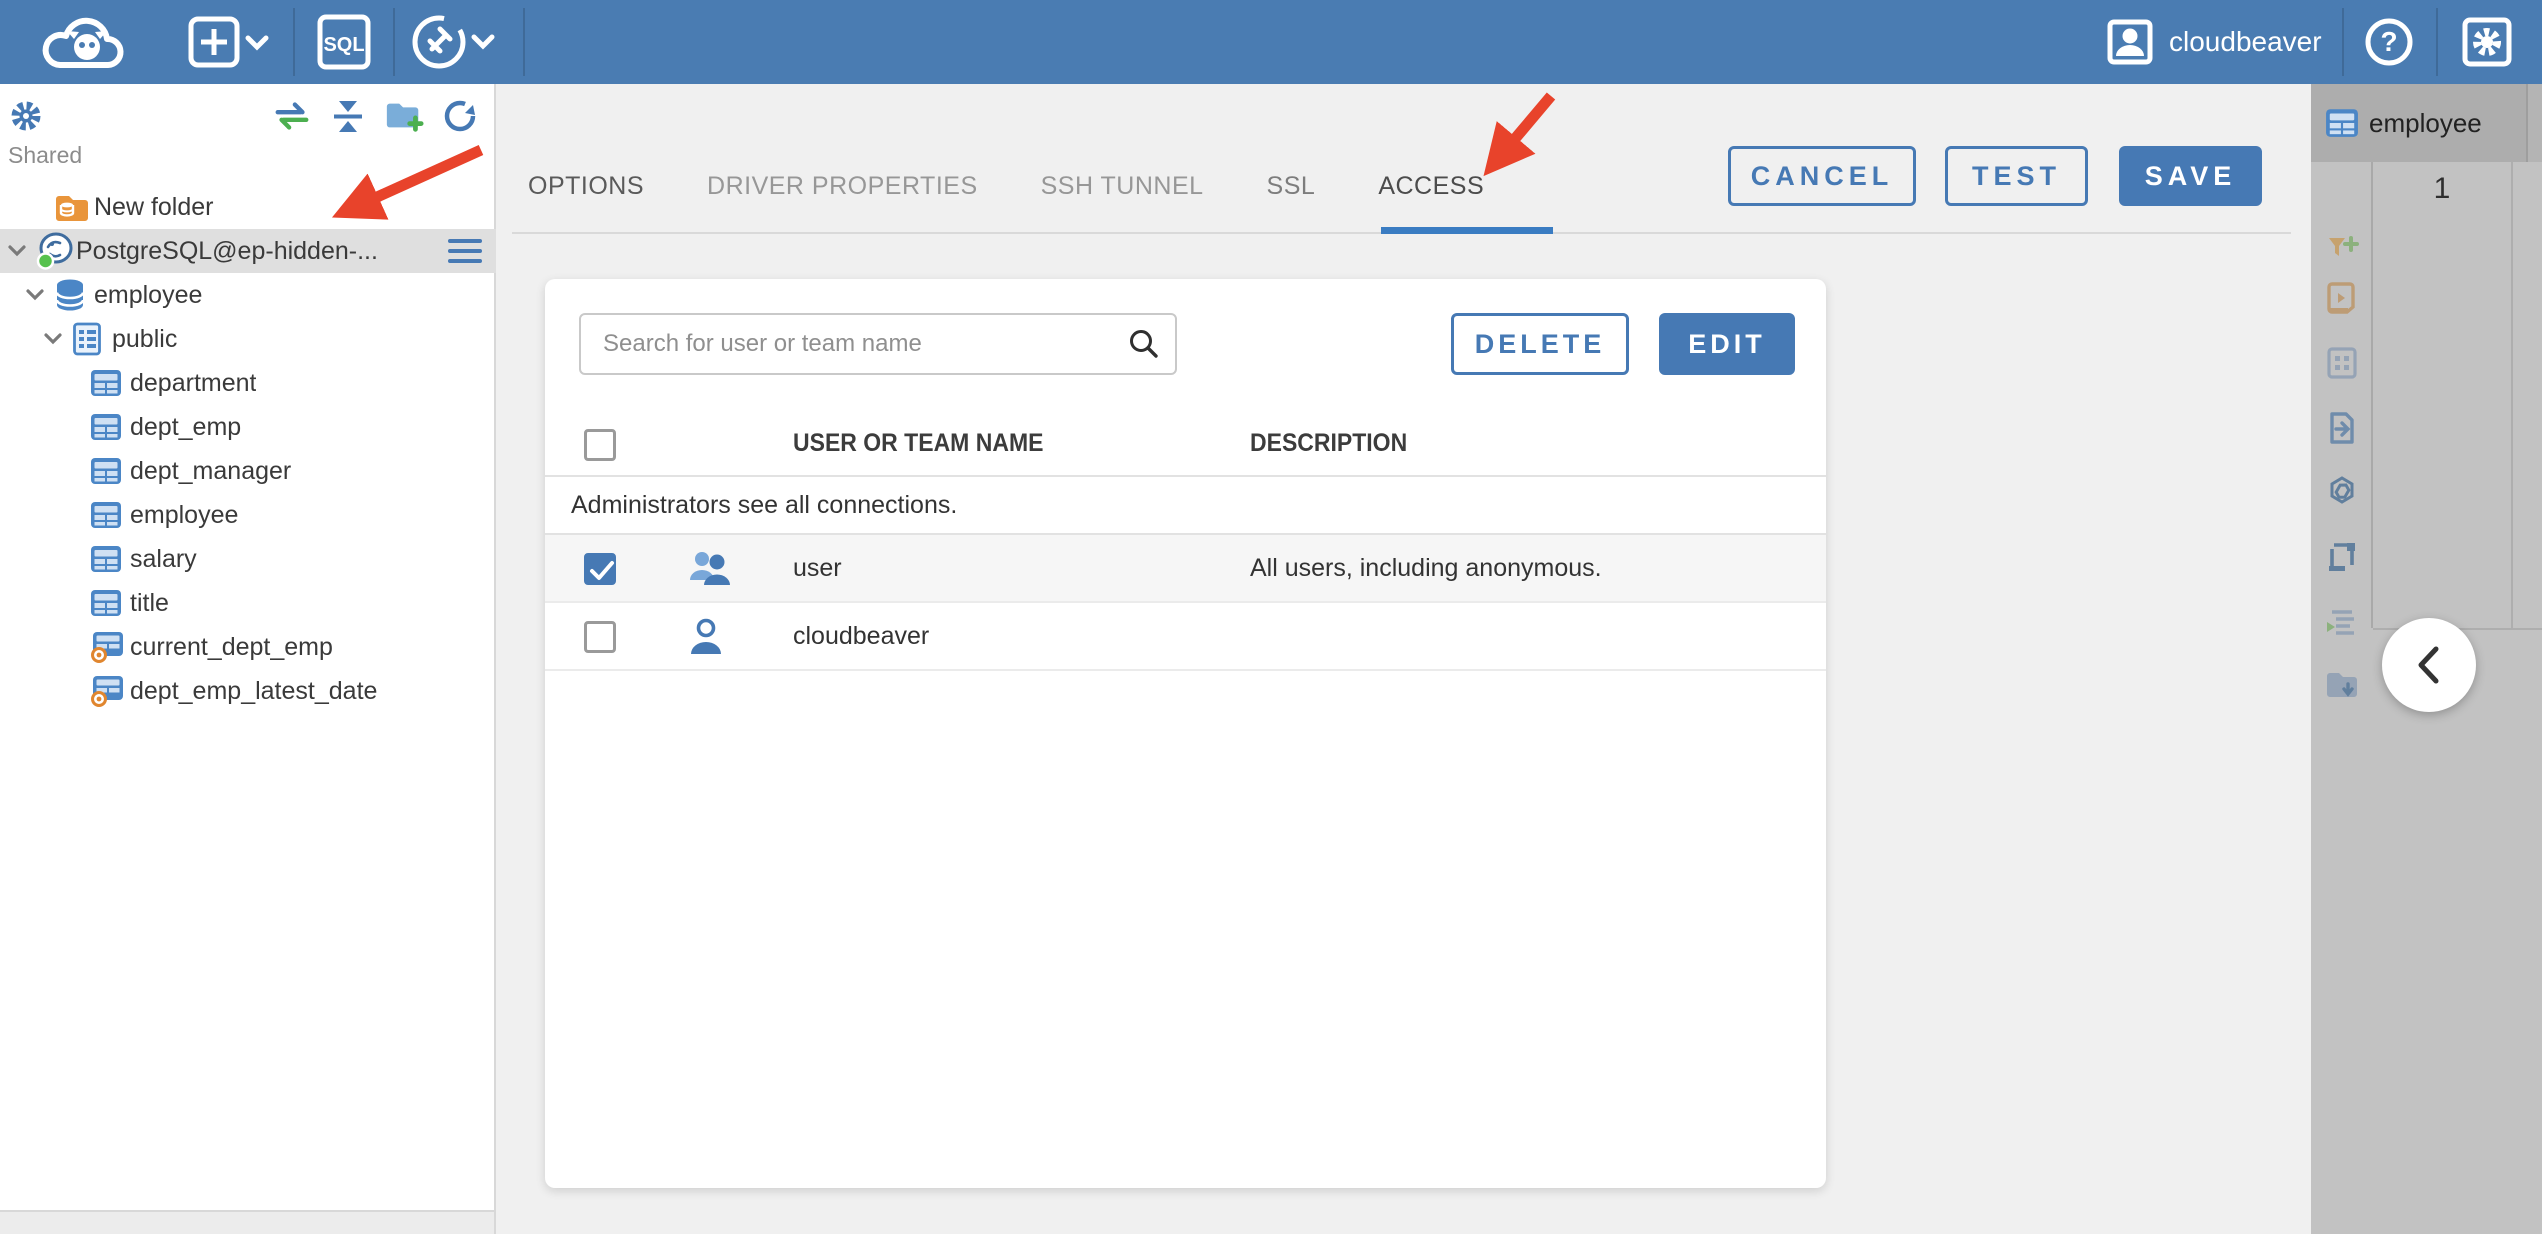 This screenshot has height=1234, width=2542. I want to click on driver-icon, so click(453, 42).